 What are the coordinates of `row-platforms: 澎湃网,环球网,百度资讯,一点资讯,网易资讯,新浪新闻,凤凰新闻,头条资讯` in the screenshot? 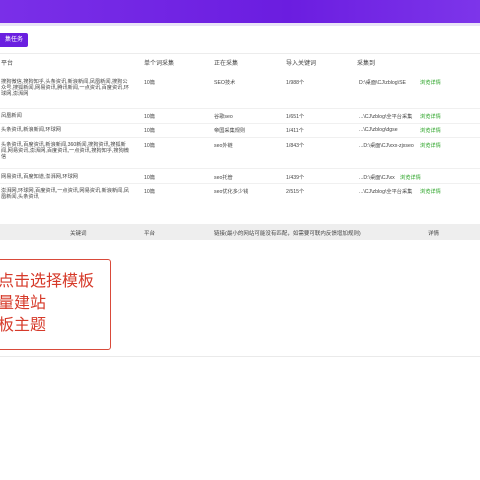 It's located at (65, 194).